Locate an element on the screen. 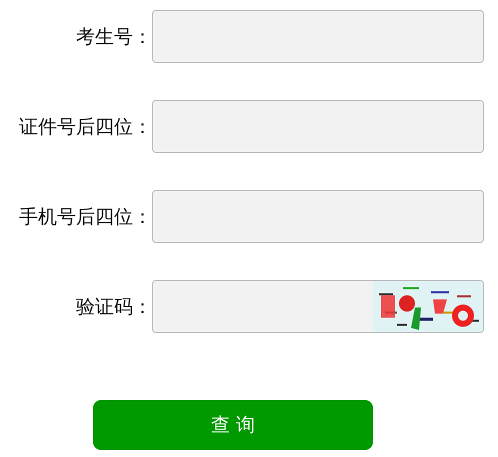  field-label: 考生号： is located at coordinates (113, 37).